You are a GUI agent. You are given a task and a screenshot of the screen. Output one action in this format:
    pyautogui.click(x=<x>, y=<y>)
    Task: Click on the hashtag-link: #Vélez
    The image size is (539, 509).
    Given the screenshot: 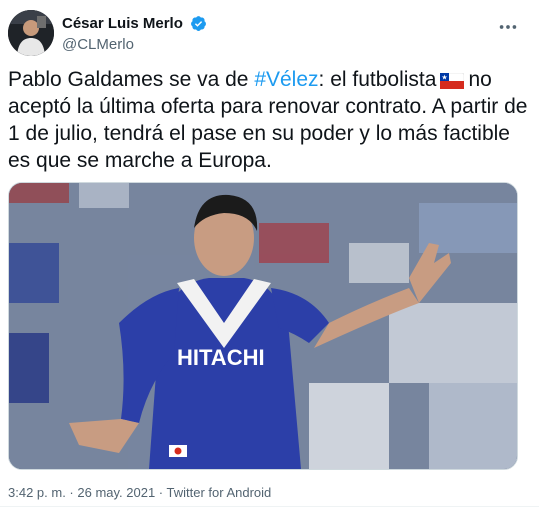 What is the action you would take?
    pyautogui.click(x=286, y=79)
    